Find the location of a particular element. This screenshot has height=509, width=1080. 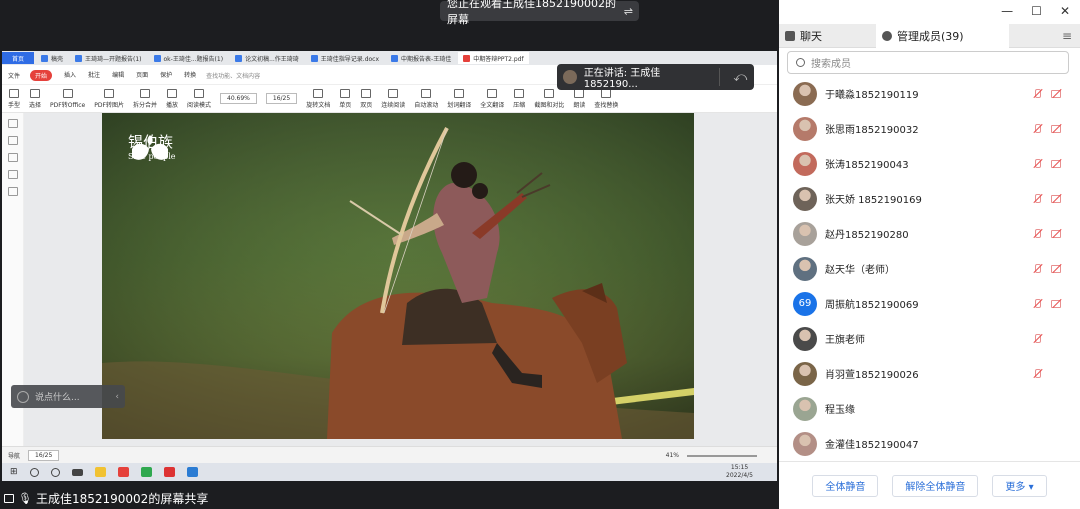

tab-members: 管理成员(39) is located at coordinates (942, 36).